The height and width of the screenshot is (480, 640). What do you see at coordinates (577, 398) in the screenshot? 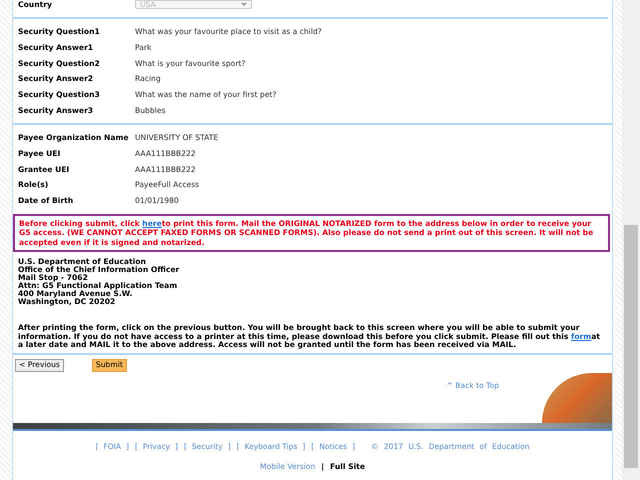
I see `photo-placeholder` at bounding box center [577, 398].